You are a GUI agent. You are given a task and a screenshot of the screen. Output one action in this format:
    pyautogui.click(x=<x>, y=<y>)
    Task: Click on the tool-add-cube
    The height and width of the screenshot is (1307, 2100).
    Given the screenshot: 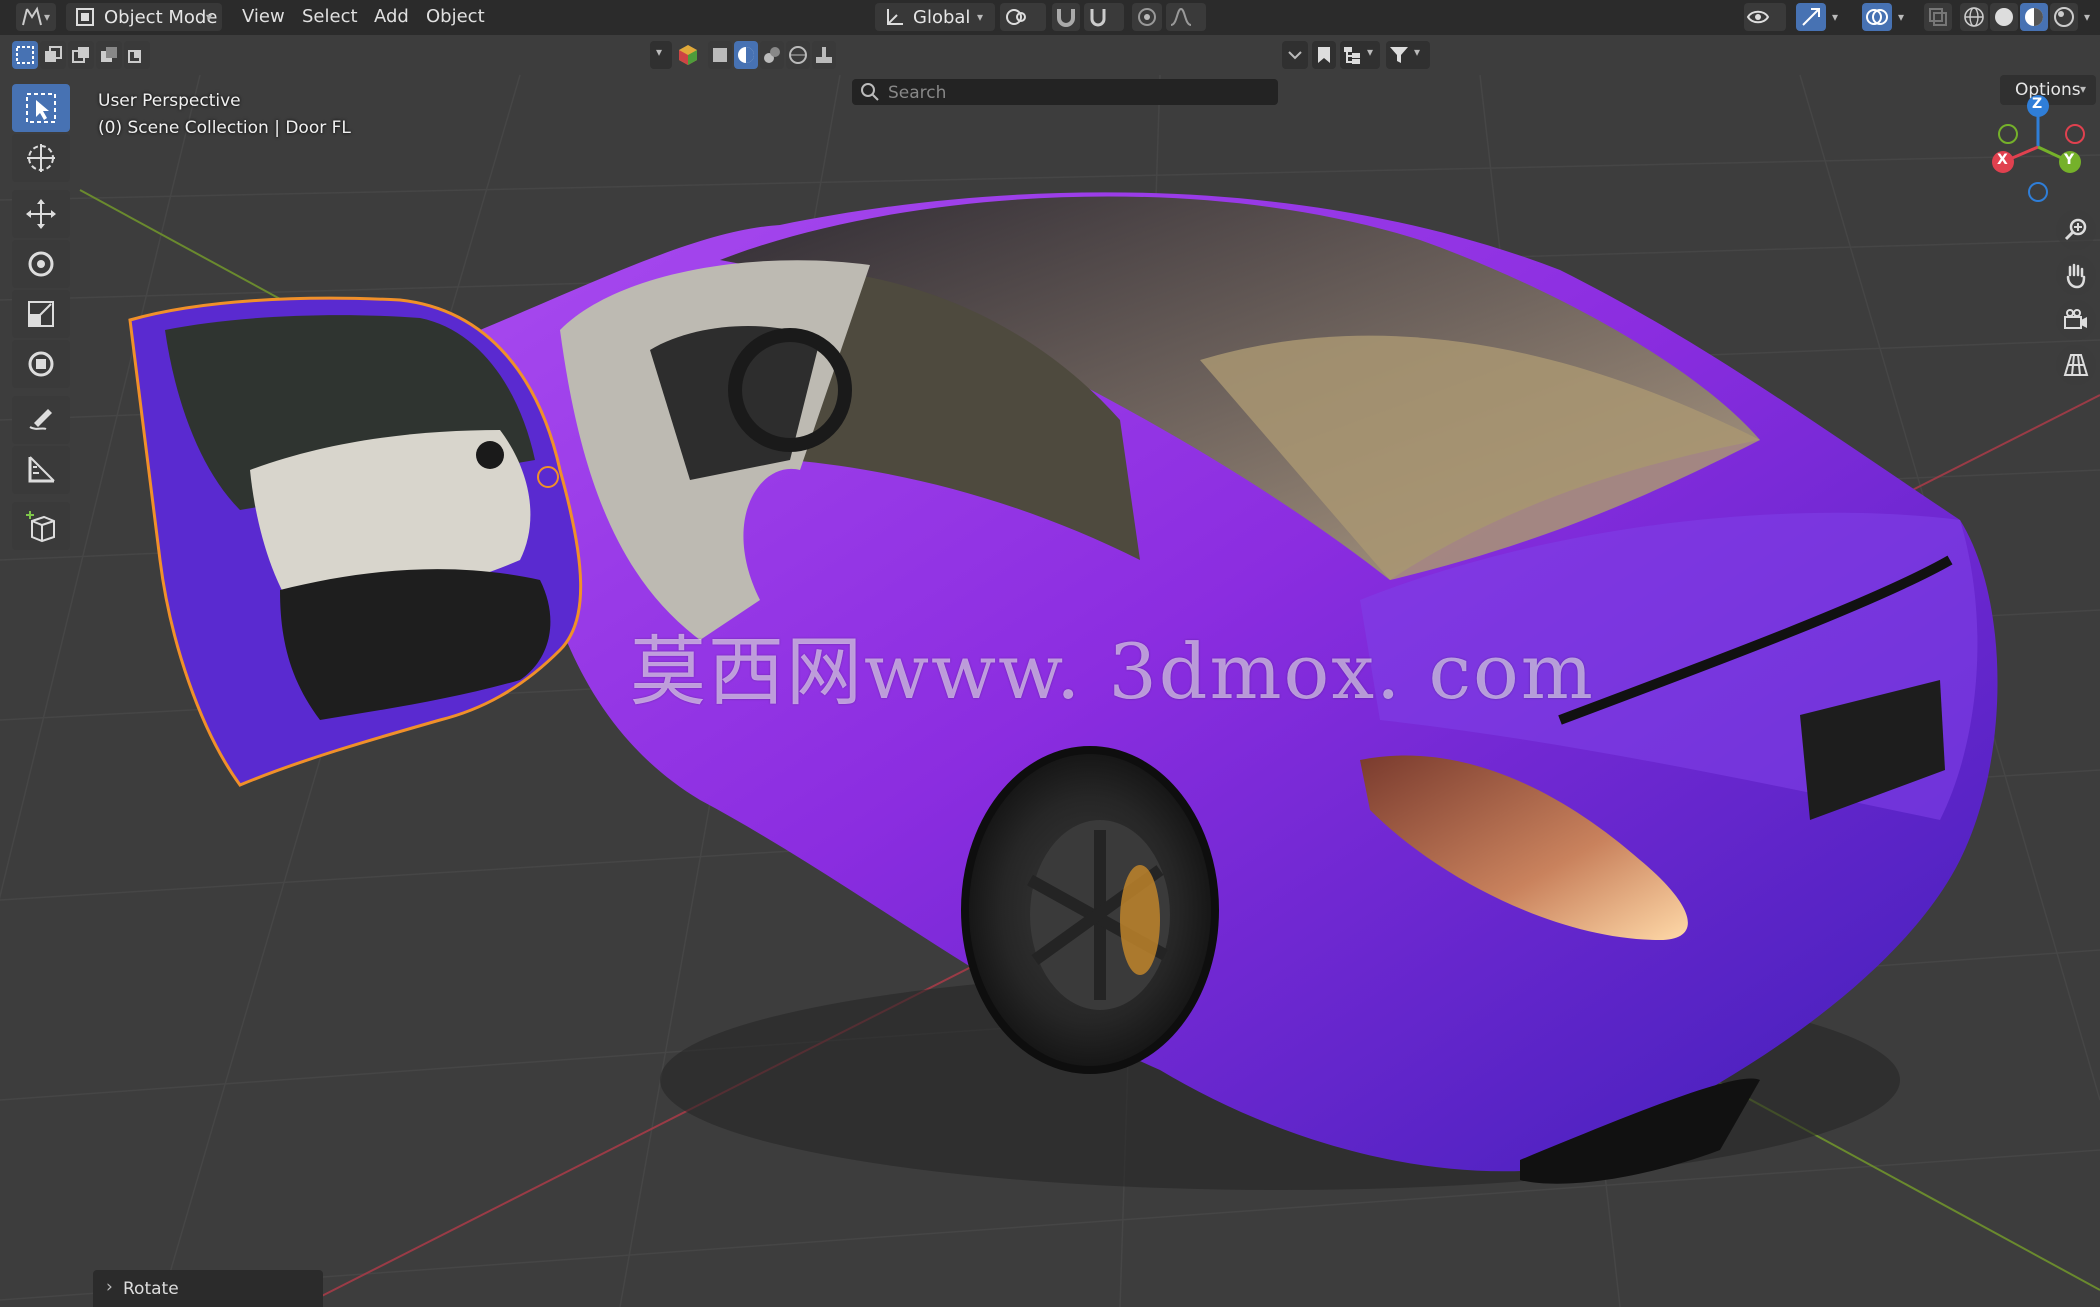 What is the action you would take?
    pyautogui.click(x=41, y=526)
    